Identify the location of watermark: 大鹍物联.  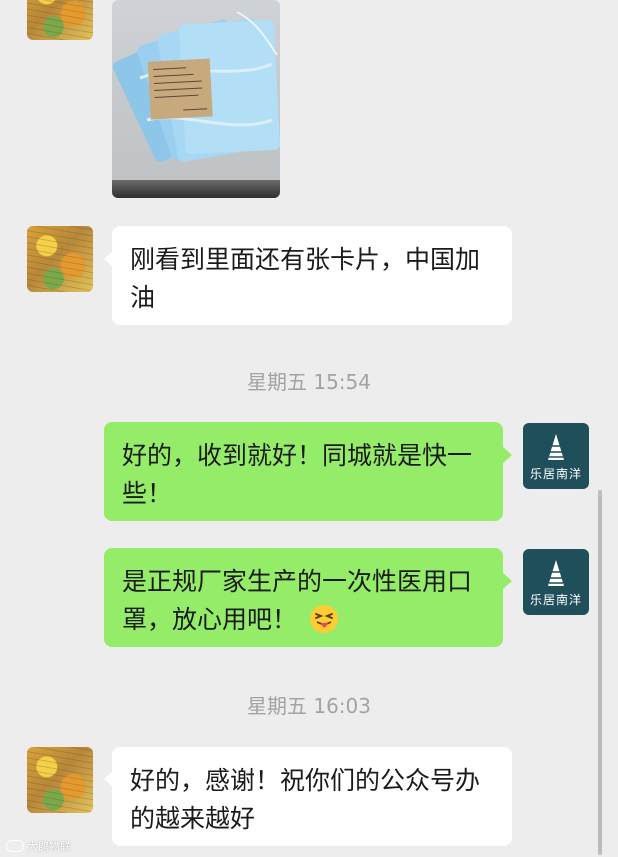
(38, 846).